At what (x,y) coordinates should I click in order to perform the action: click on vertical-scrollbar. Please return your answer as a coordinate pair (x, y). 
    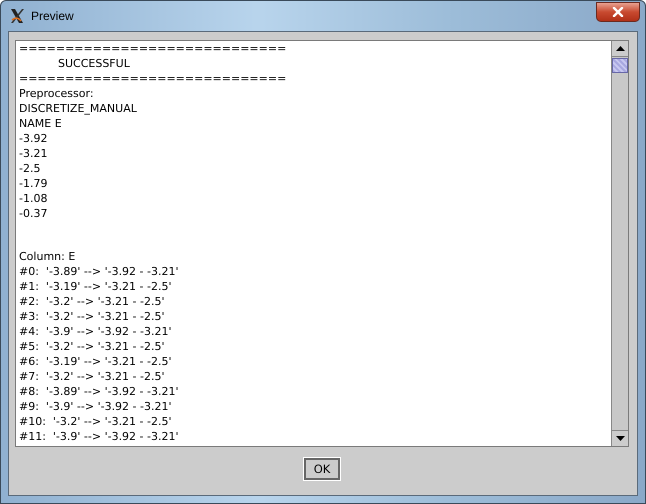
    Looking at the image, I should click on (619, 243).